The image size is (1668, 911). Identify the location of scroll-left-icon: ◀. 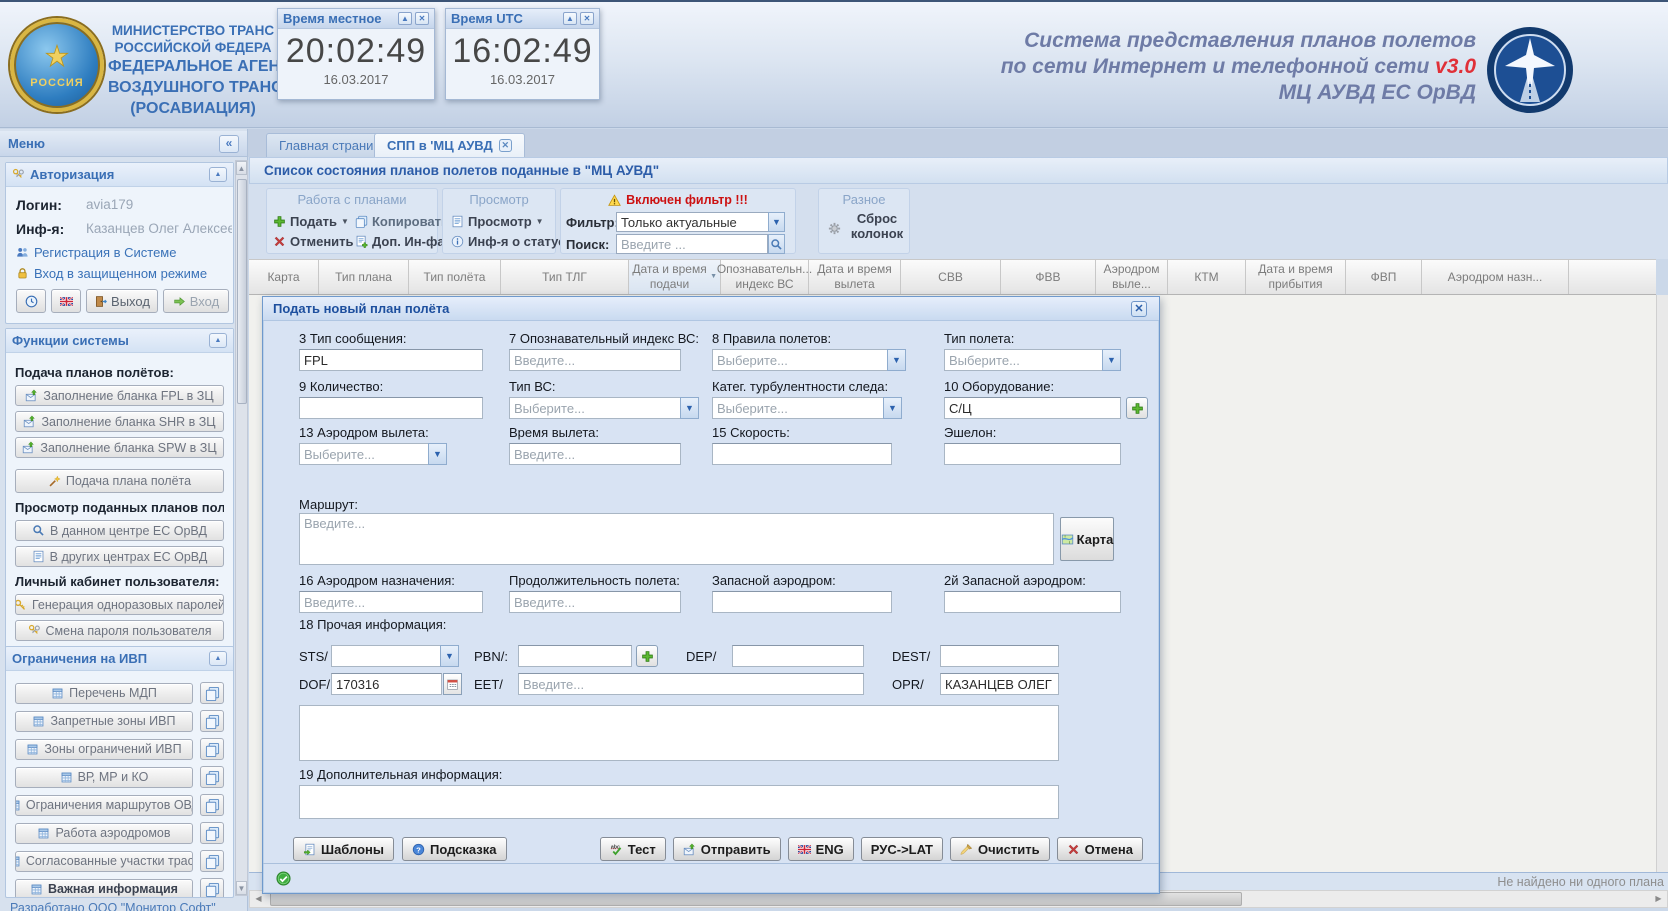
(258, 899).